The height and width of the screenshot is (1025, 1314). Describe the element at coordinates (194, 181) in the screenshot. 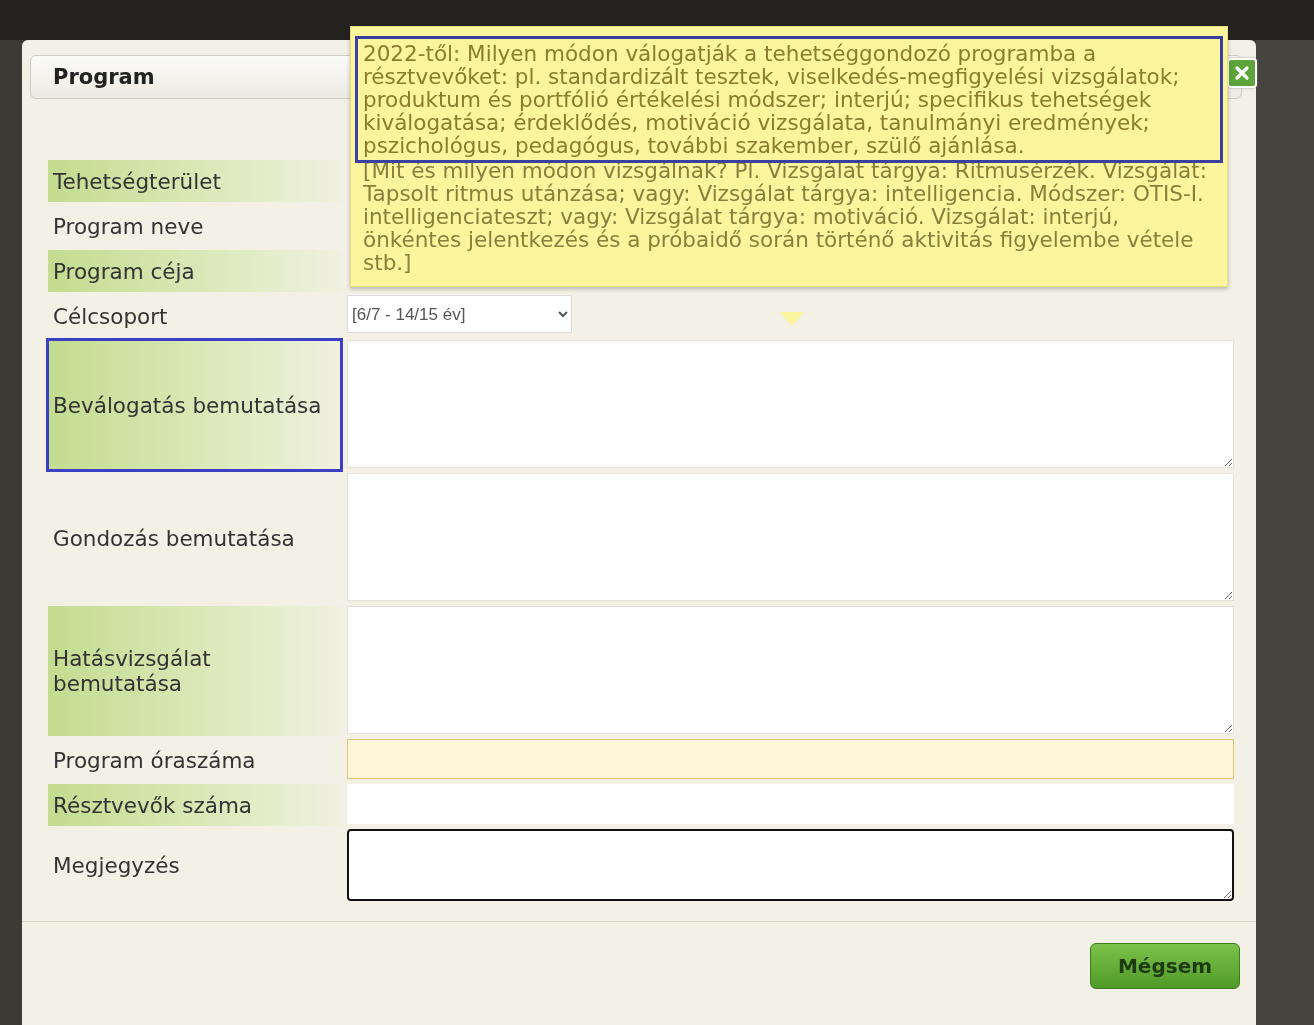

I see `field-label: Tehetségterület` at that location.